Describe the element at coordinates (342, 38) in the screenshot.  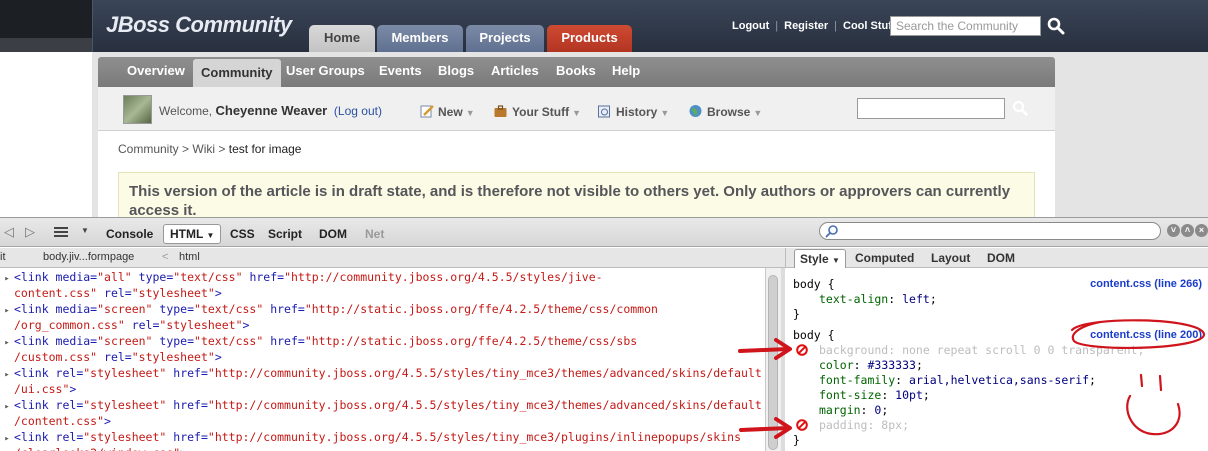
I see `tab-home: Home` at that location.